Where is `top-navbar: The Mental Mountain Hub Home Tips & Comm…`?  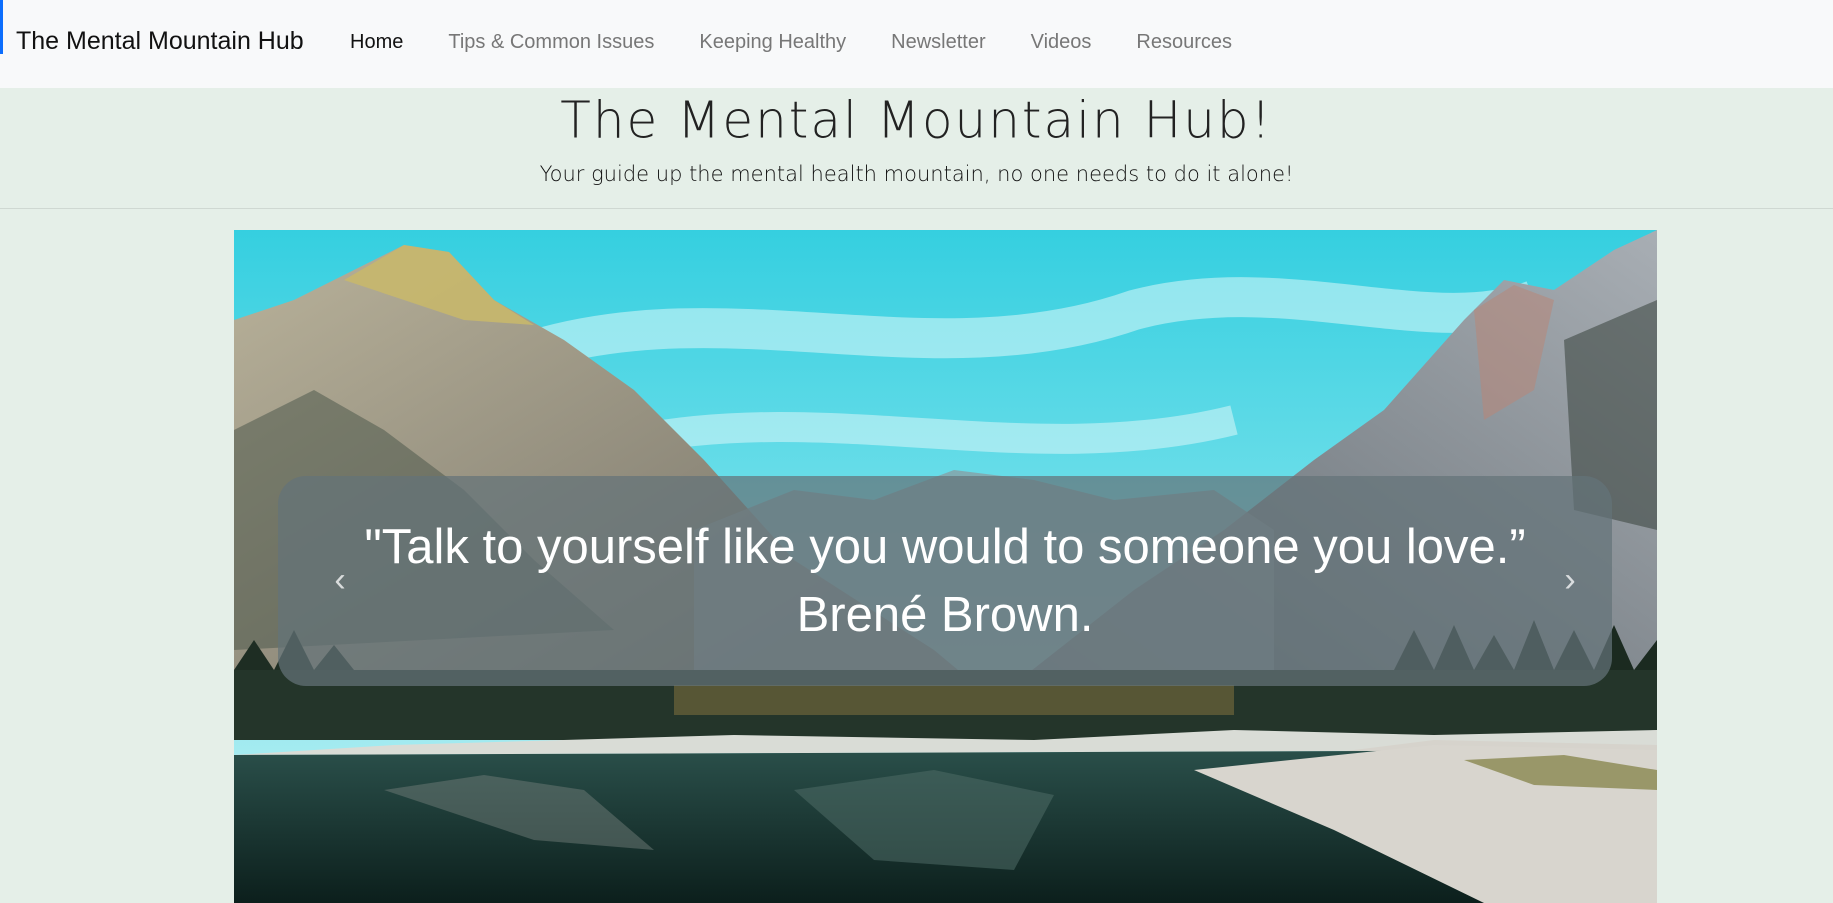
top-navbar: The Mental Mountain Hub Home Tips & Comm… is located at coordinates (916, 44).